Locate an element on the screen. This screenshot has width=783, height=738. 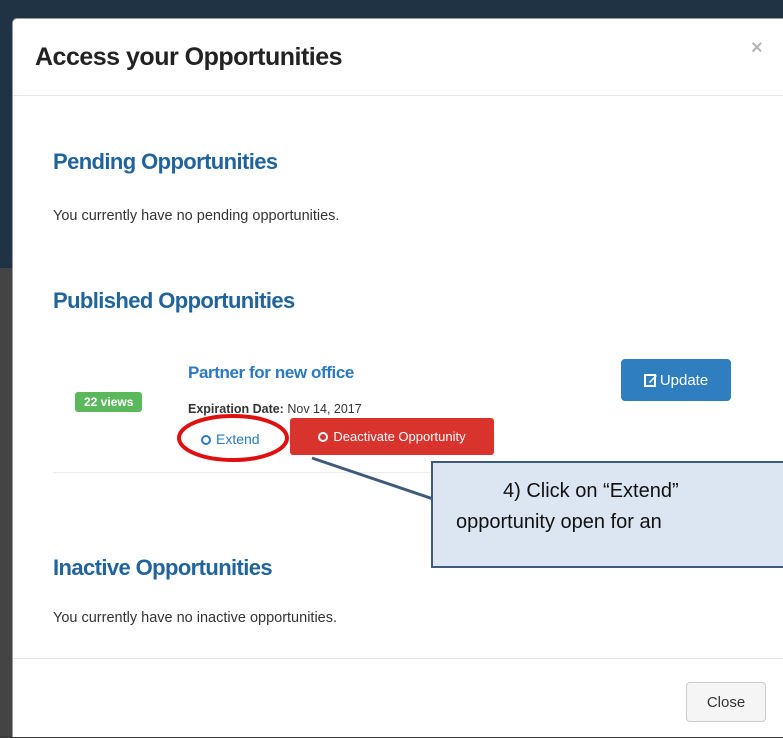
expiration-label: Expiration Date: is located at coordinates (236, 409).